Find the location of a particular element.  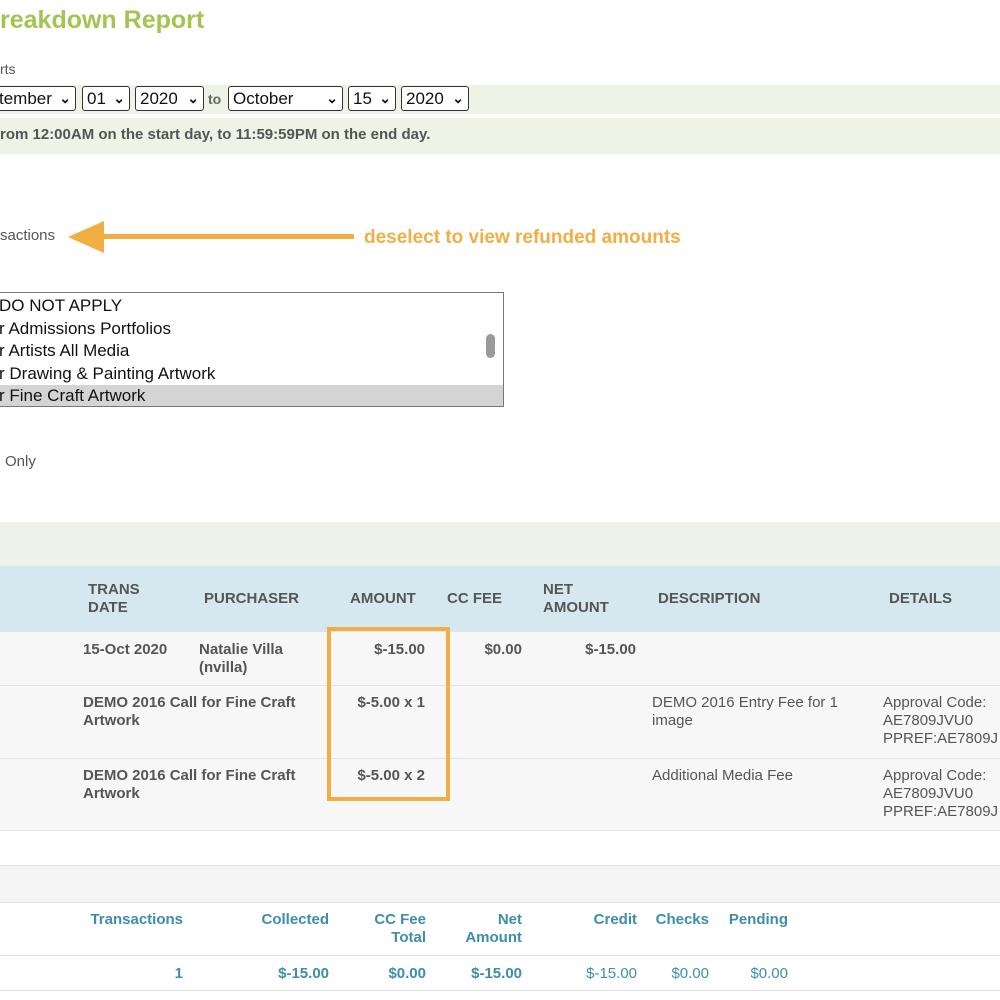

page-title: reakdown Report is located at coordinates (102, 20).